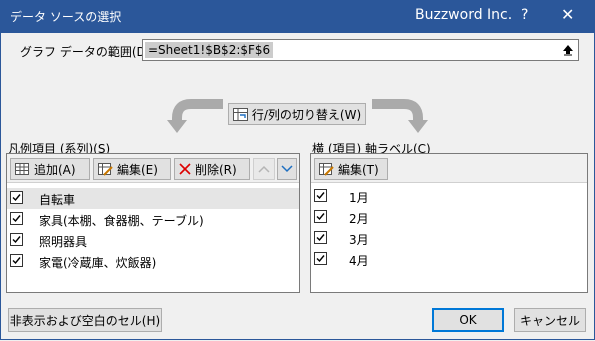 This screenshot has height=341, width=595. Describe the element at coordinates (121, 221) in the screenshot. I see `series-label: 家具(本棚、食器棚、テーブル)` at that location.